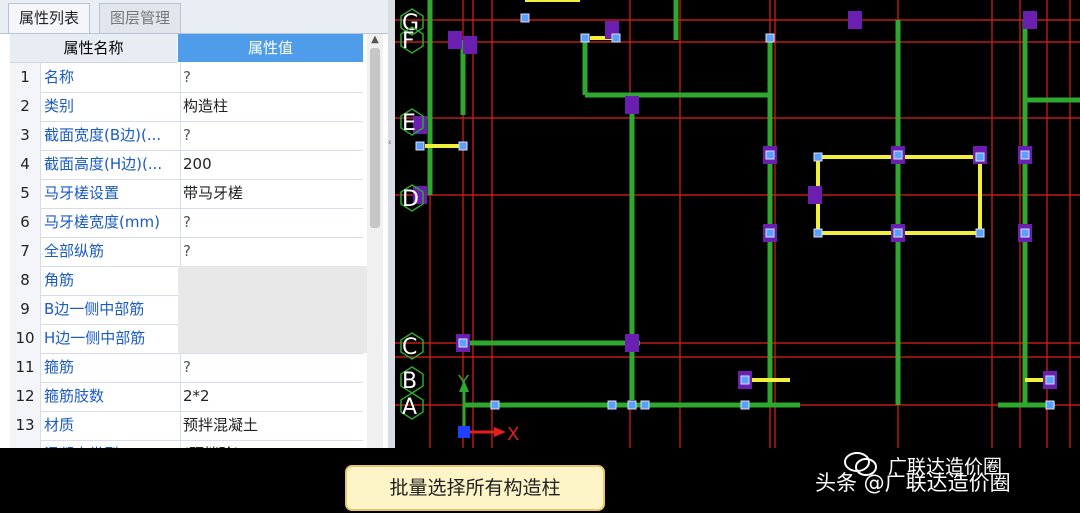 The width and height of the screenshot is (1080, 513). I want to click on row-number: 13, so click(25, 425).